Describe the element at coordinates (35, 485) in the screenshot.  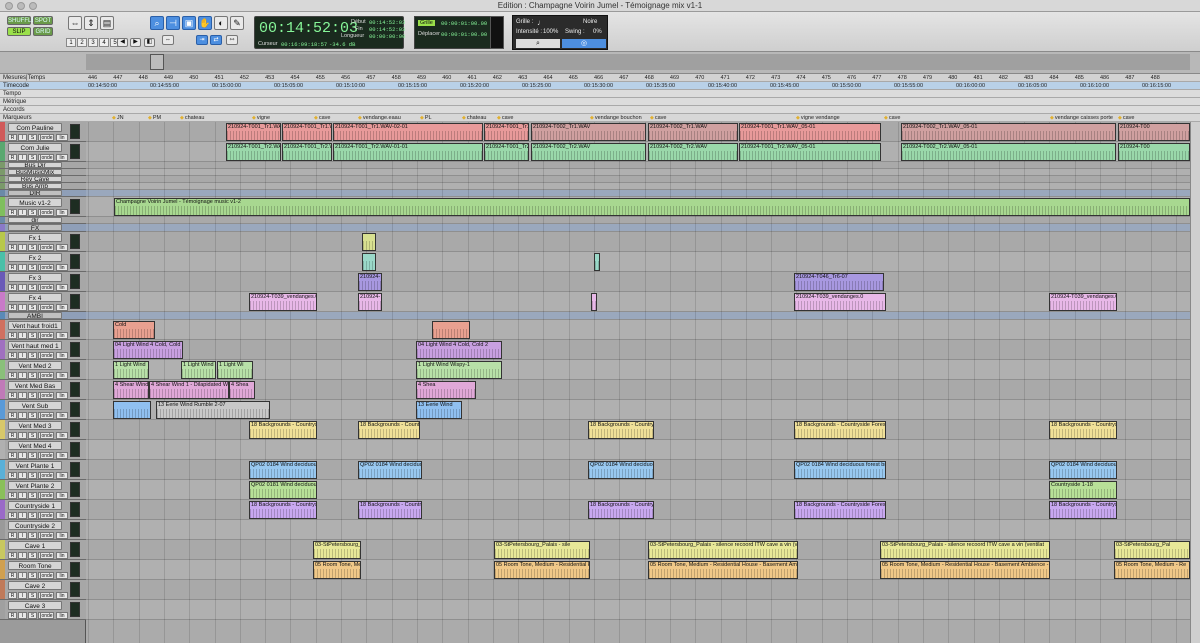
I see `track-name: Vent Plante 2` at that location.